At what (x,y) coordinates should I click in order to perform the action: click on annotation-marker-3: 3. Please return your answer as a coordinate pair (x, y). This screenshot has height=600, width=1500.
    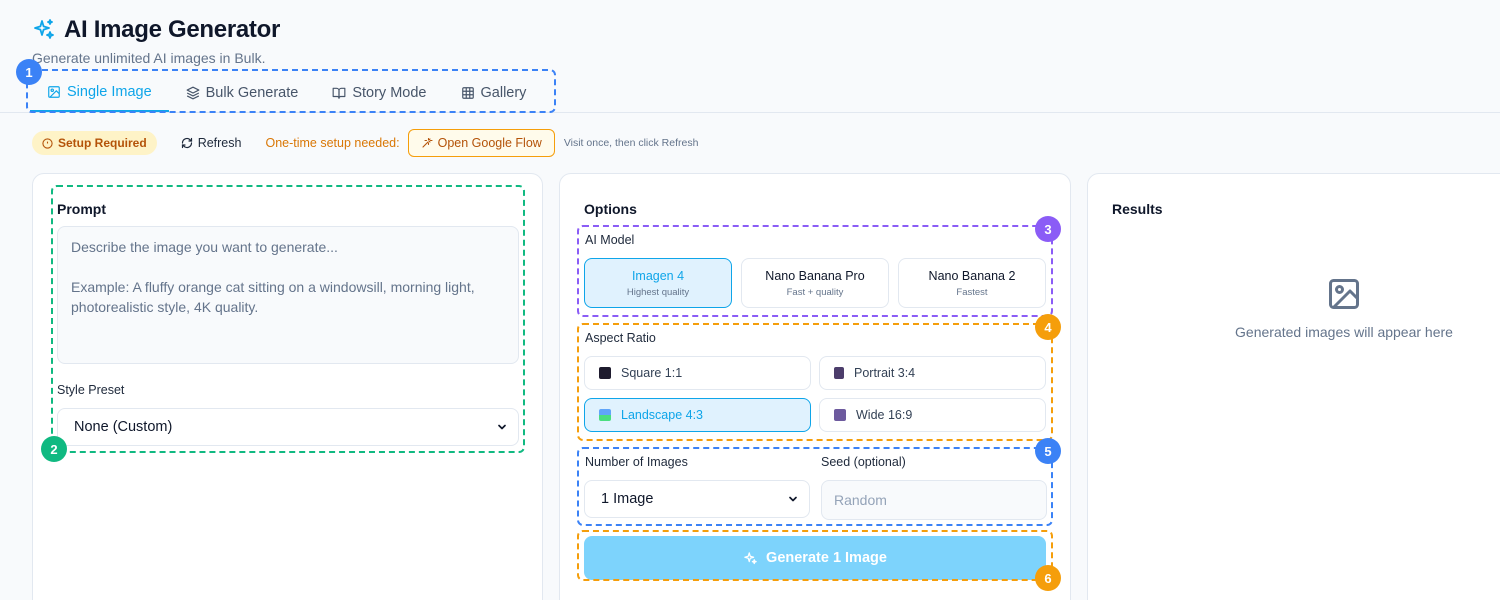
    Looking at the image, I should click on (1048, 229).